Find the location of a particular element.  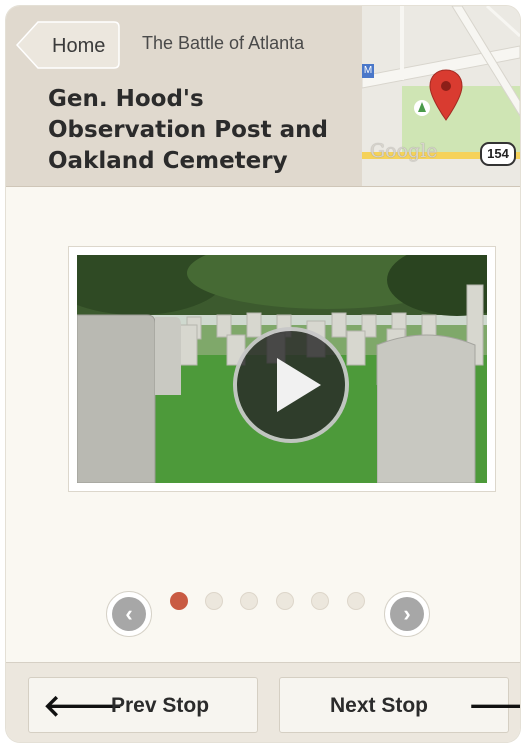

prev-stop-button: 🡐 Prev Stop is located at coordinates (143, 705).